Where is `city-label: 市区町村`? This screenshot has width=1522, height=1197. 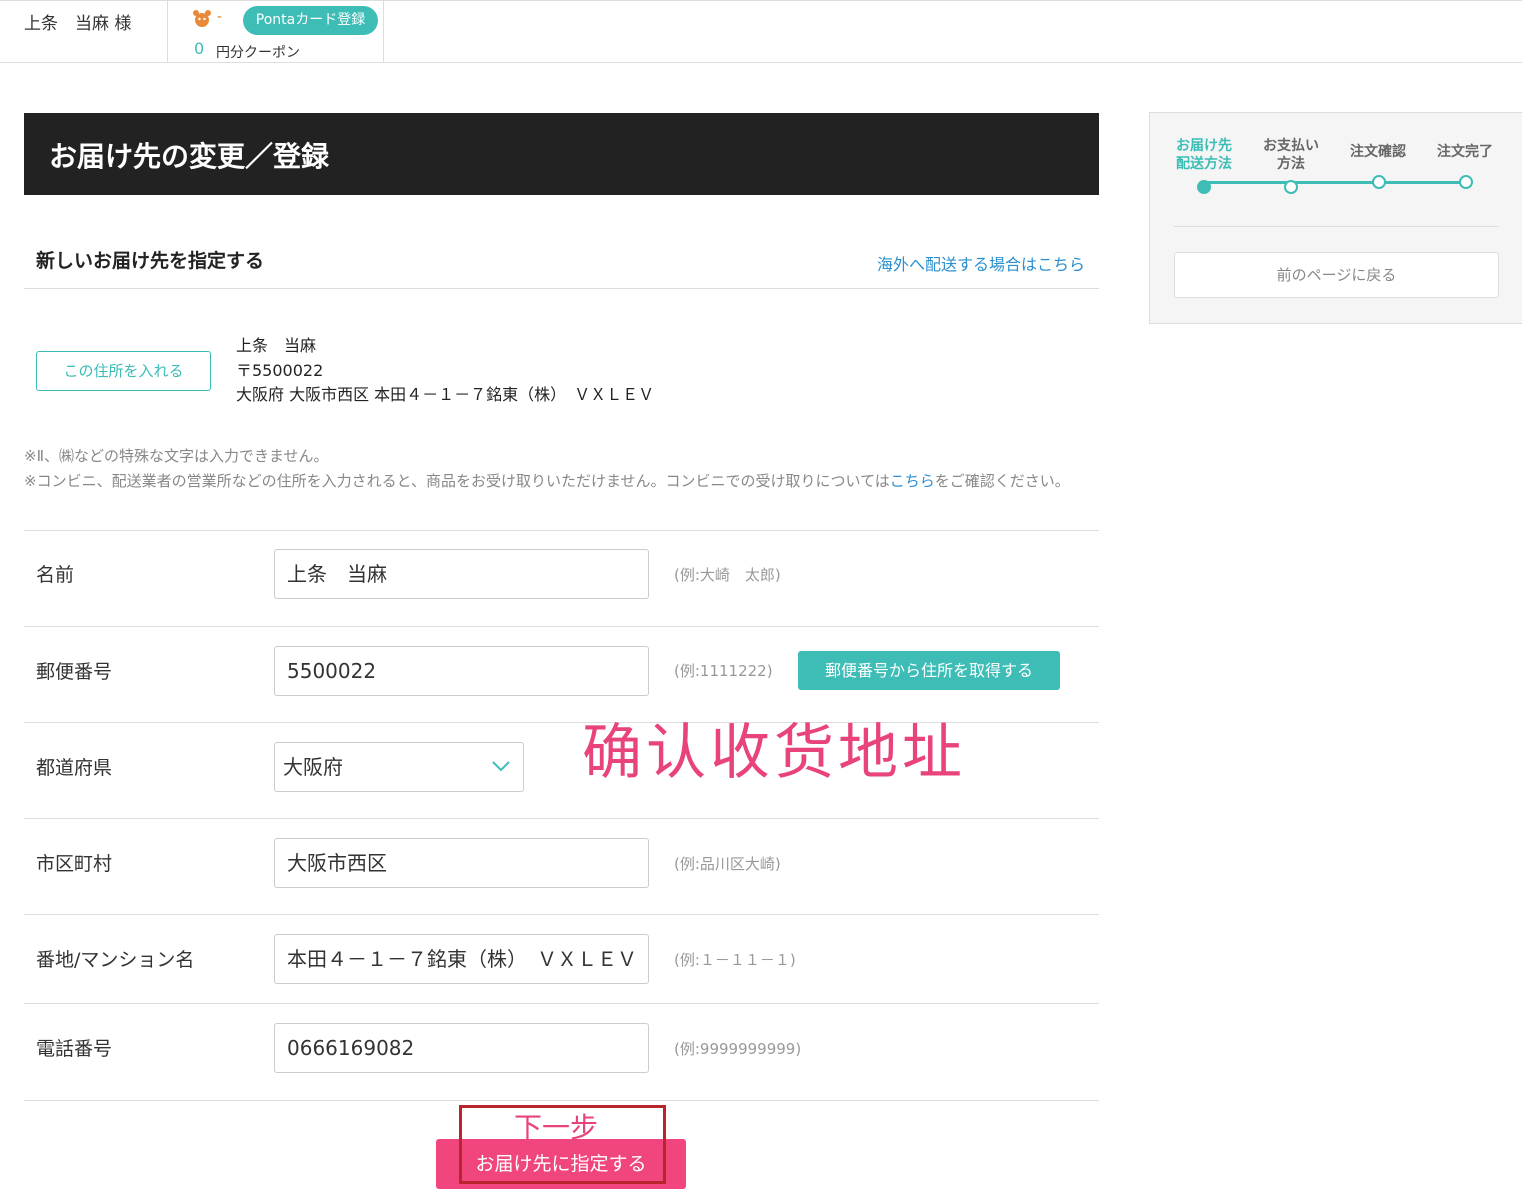 city-label: 市区町村 is located at coordinates (74, 864).